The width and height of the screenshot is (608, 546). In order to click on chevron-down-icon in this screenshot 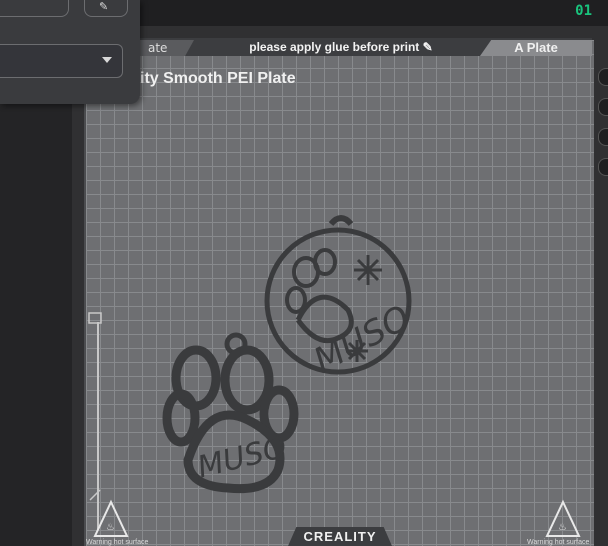, I will do `click(107, 60)`.